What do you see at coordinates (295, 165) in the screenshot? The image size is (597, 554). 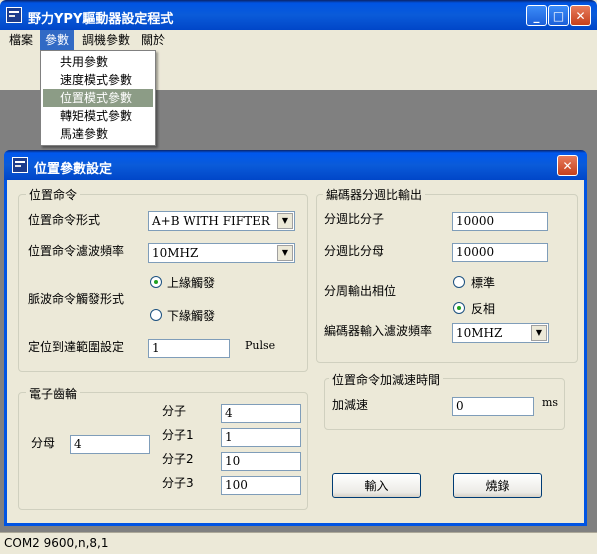 I see `dialog-title-bar: 位置參數設定 ✕` at bounding box center [295, 165].